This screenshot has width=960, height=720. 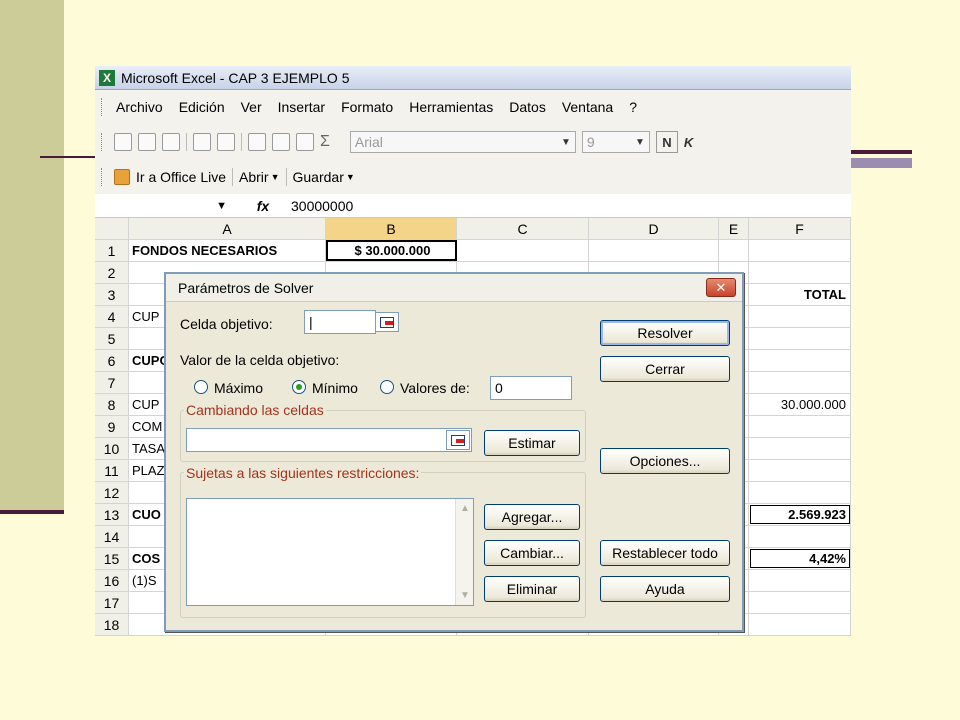 I want to click on cell-c, so click(x=523, y=250).